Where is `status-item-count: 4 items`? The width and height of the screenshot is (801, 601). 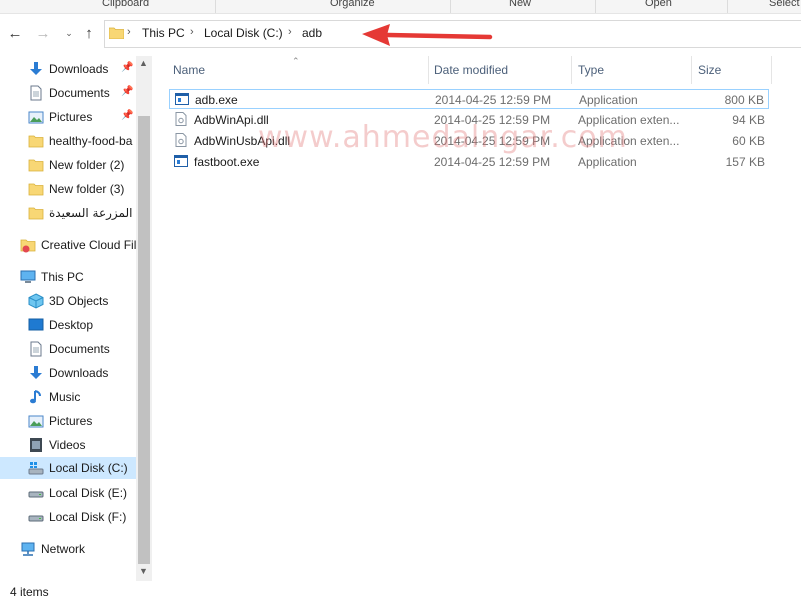
status-item-count: 4 items is located at coordinates (29, 592).